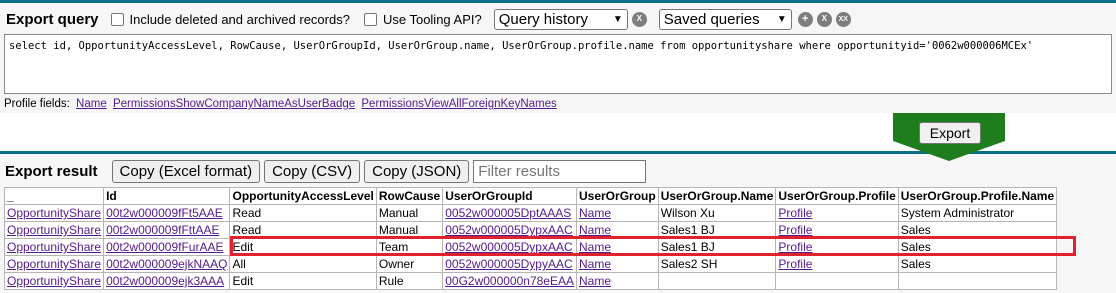  Describe the element at coordinates (543, 19) in the screenshot. I see `query-history-value: Query history` at that location.